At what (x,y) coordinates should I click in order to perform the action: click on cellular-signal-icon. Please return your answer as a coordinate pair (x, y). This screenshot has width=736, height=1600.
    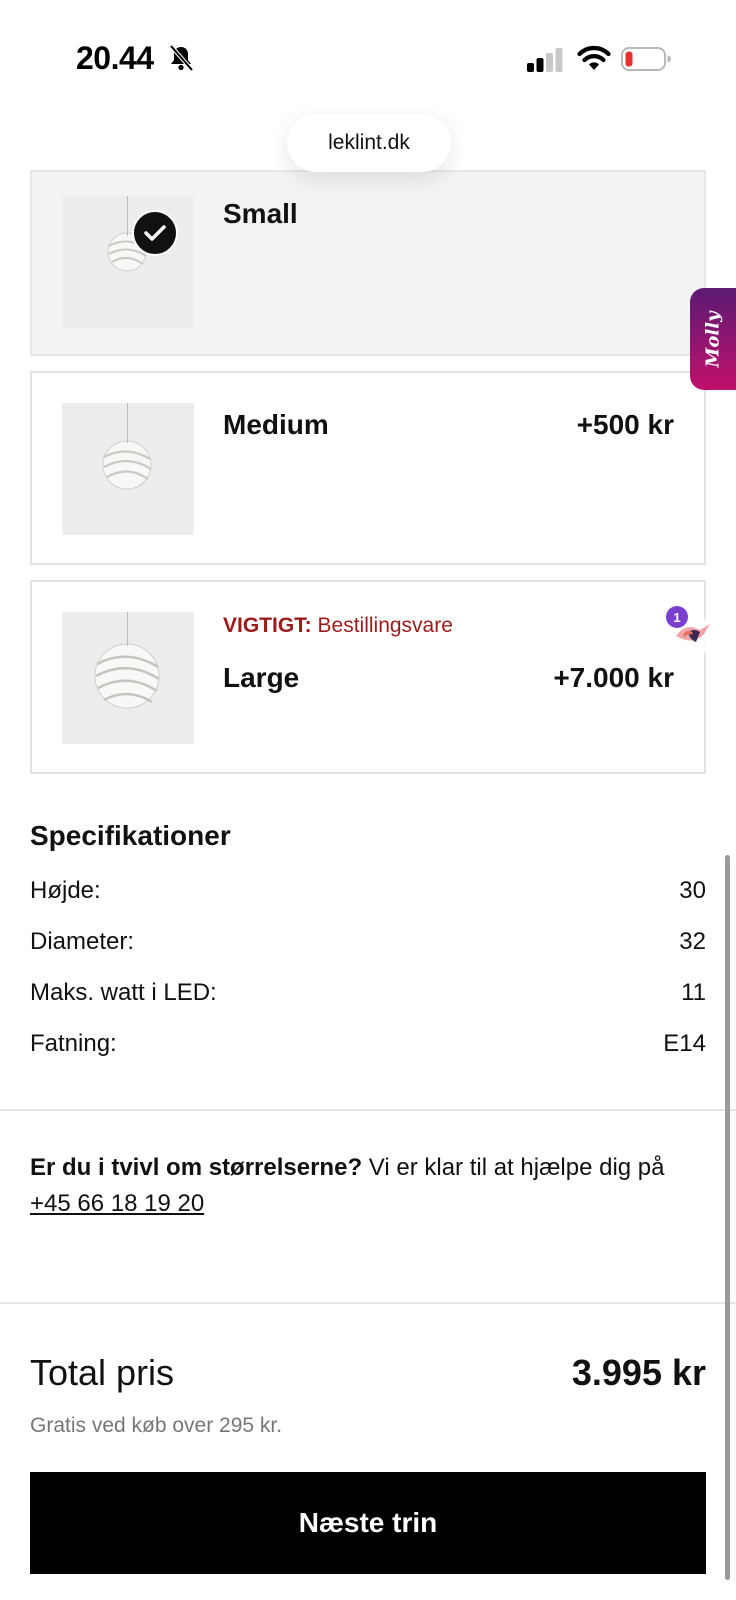
    Looking at the image, I should click on (545, 60).